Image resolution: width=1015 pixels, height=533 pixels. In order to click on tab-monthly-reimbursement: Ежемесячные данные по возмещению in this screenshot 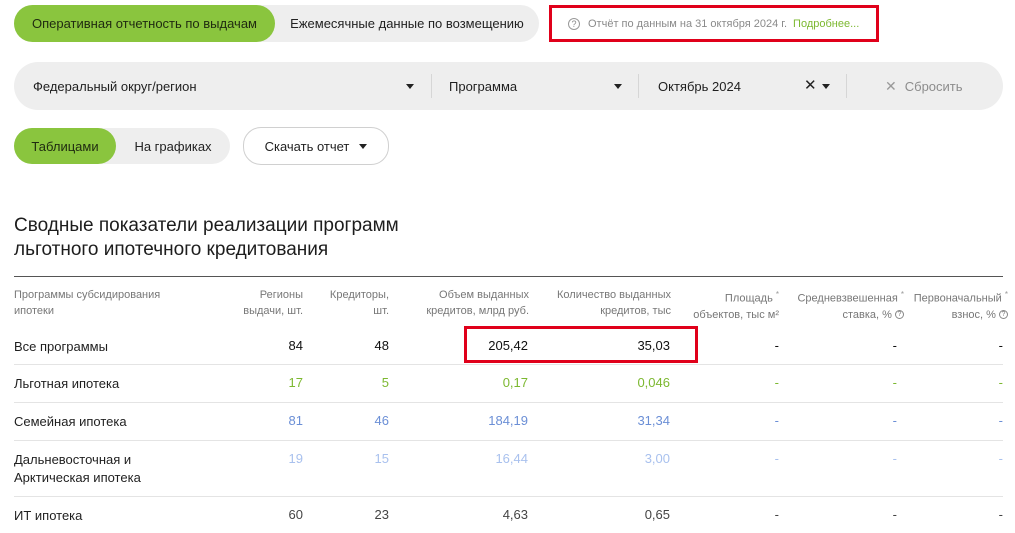, I will do `click(407, 23)`.